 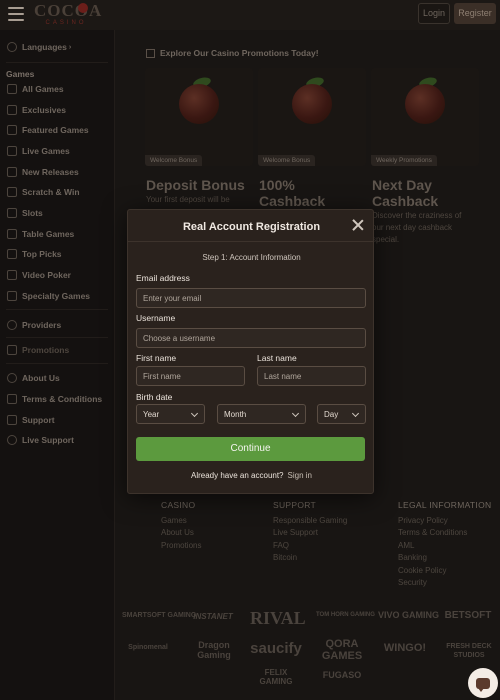 I want to click on first-name-field, so click(x=190, y=376).